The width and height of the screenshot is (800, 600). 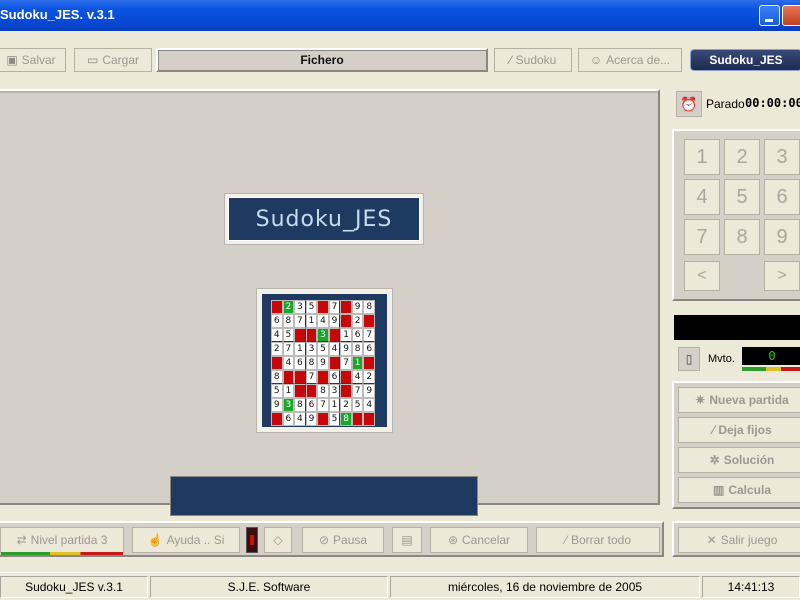 I want to click on tag-icon: ◇, so click(x=278, y=540).